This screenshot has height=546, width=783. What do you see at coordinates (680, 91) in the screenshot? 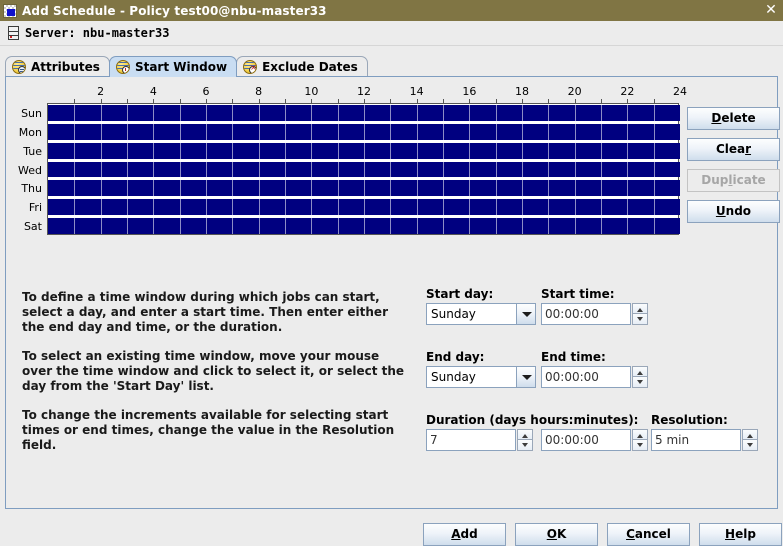
I see `hour-tick-label: 24` at bounding box center [680, 91].